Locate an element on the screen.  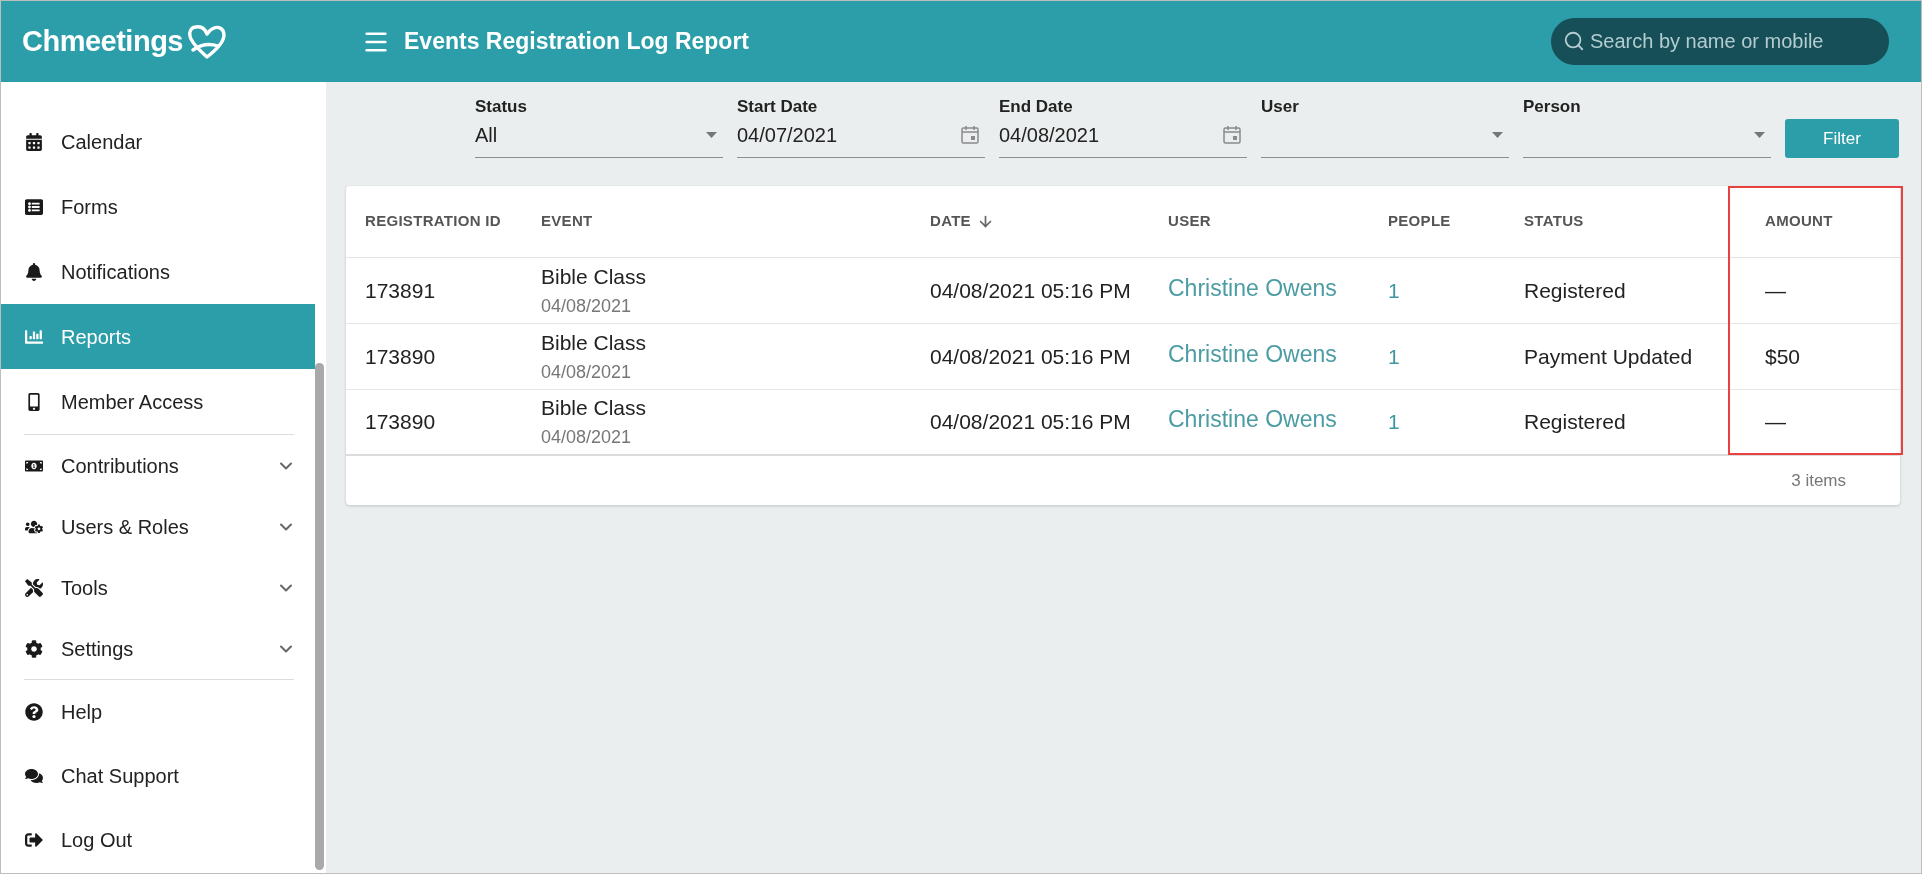
column-header: STATUS is located at coordinates (1554, 221).